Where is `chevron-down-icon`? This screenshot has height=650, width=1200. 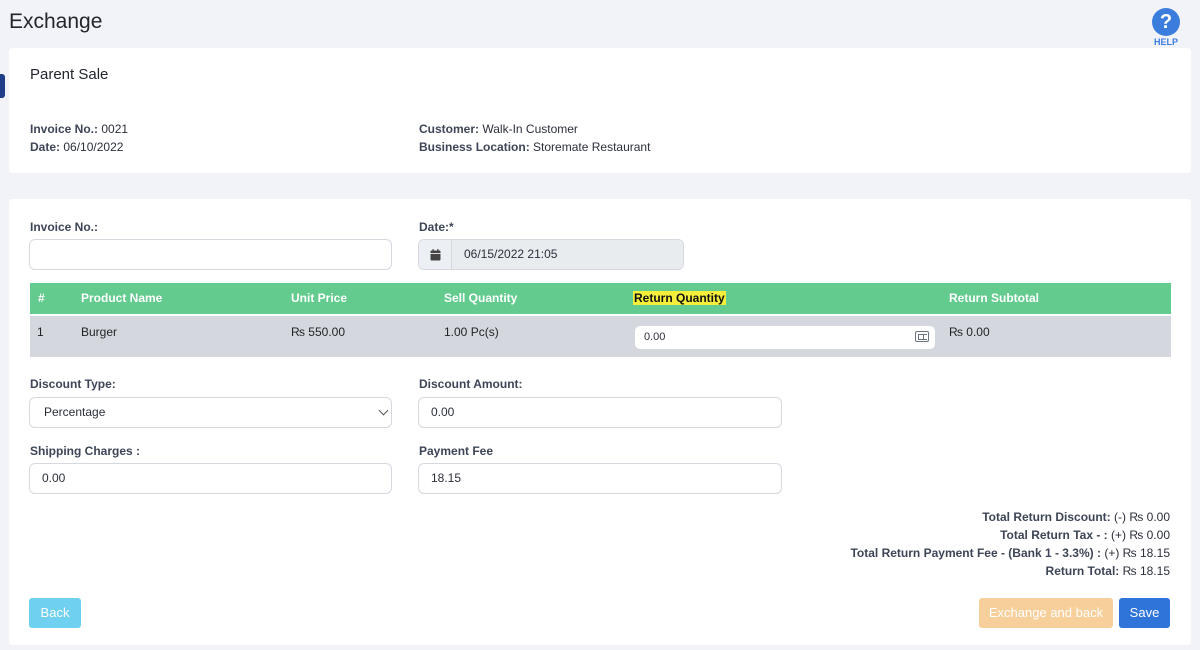
chevron-down-icon is located at coordinates (383, 410).